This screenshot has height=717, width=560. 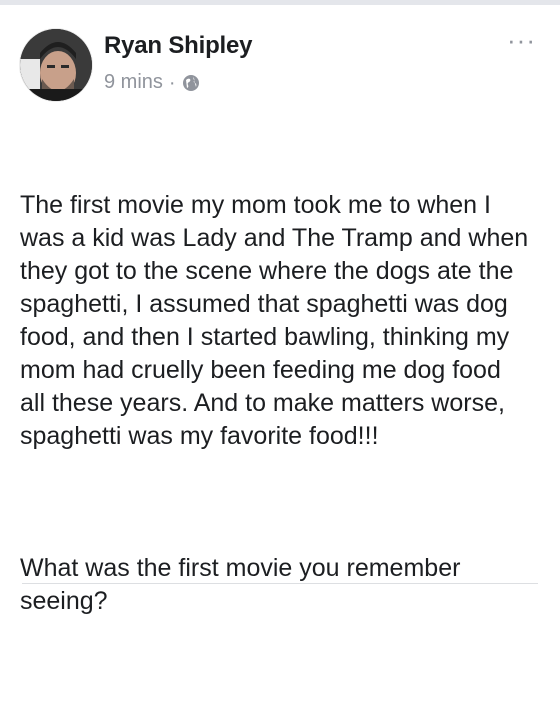 What do you see at coordinates (280, 583) in the screenshot?
I see `post-divider` at bounding box center [280, 583].